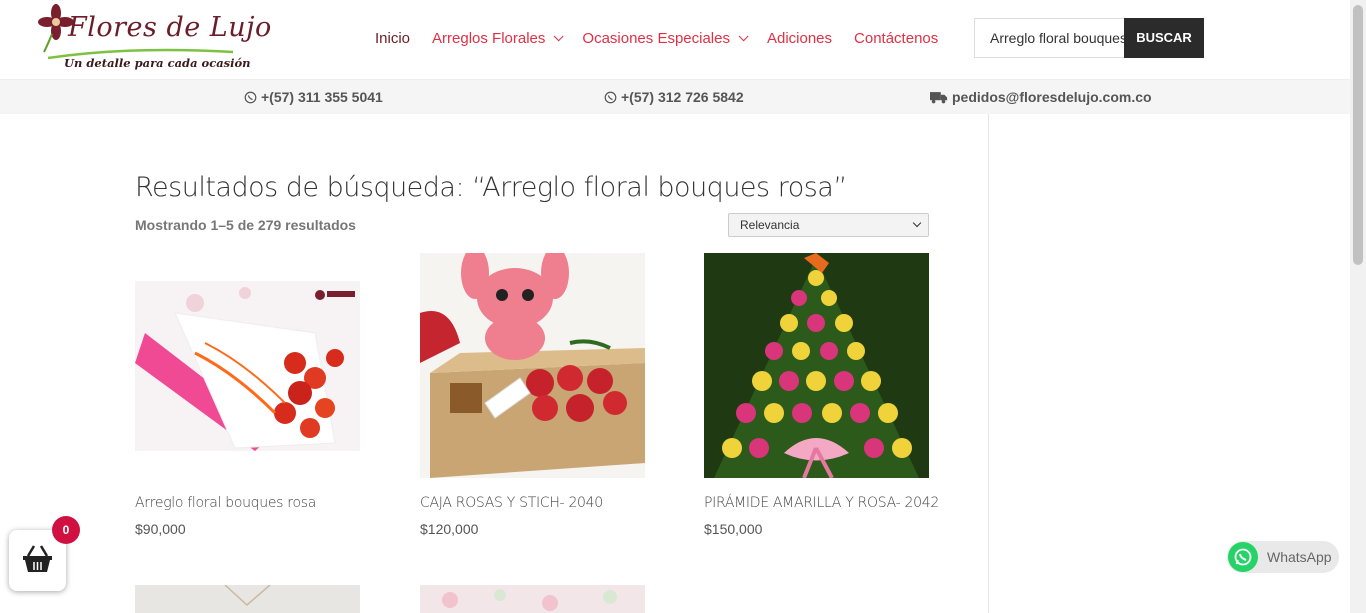  Describe the element at coordinates (511, 503) in the screenshot. I see `product-name: CAJA ROSAS Y STICH- 2040` at that location.